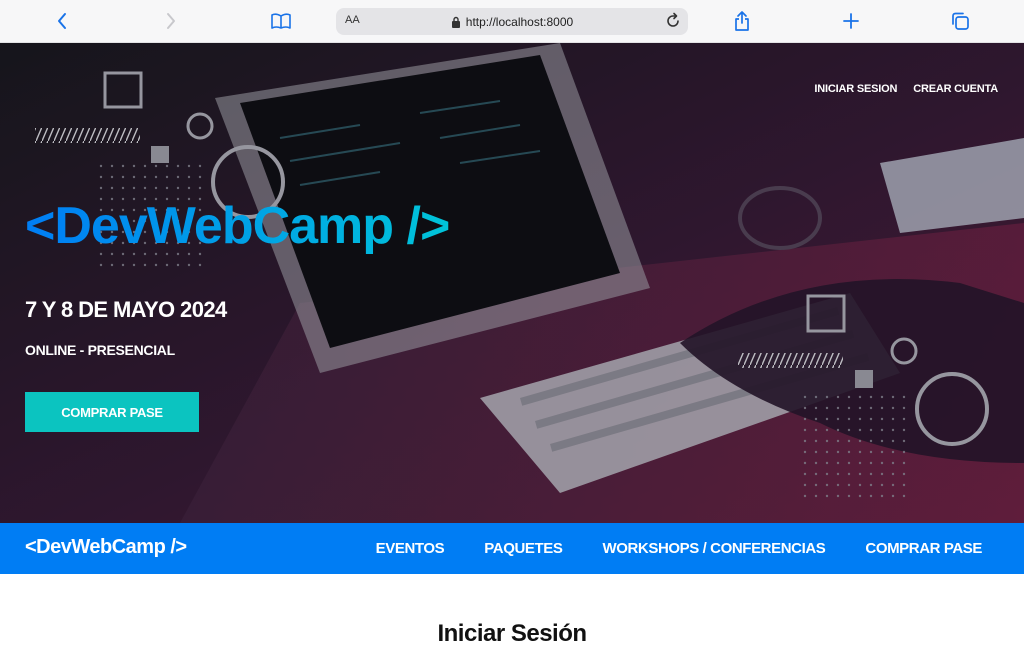 This screenshot has width=1024, height=648. I want to click on forward-icon, so click(171, 21).